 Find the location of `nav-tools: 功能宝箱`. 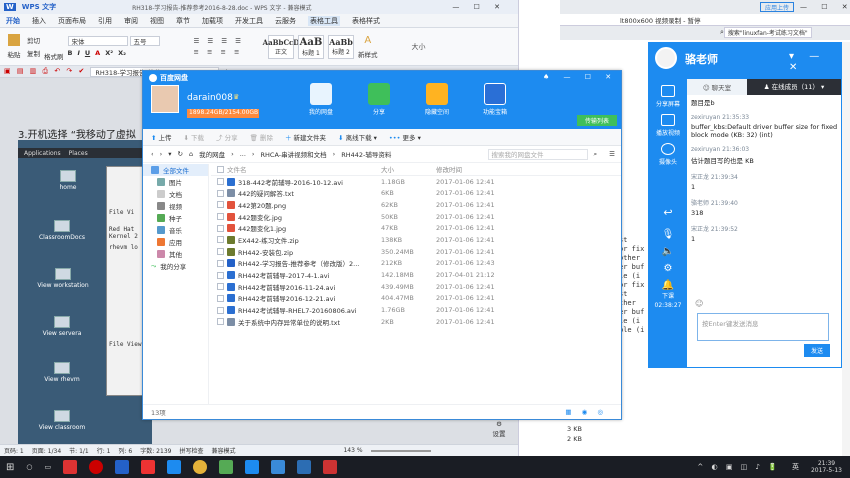

nav-tools: 功能宝箱 is located at coordinates (495, 99).